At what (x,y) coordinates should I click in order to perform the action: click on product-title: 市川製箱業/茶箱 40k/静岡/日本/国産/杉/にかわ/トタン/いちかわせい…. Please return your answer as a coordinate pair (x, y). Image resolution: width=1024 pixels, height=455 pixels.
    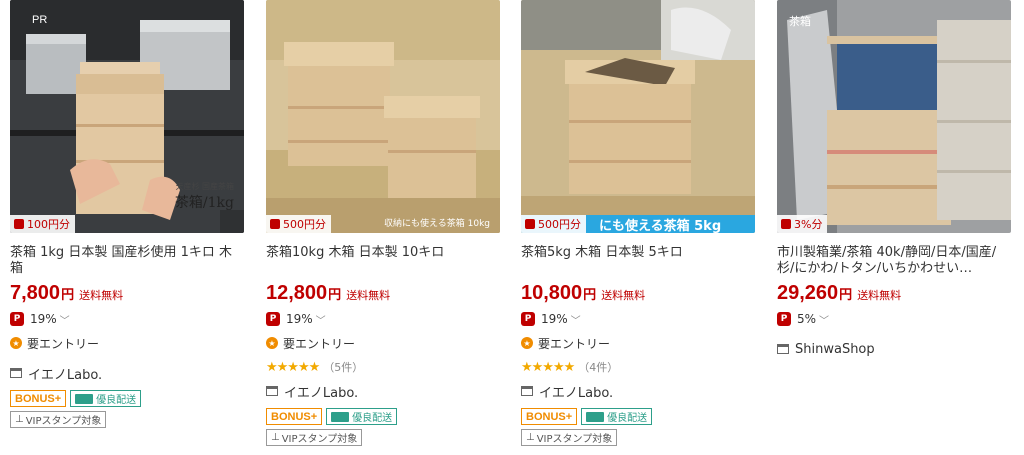
    Looking at the image, I should click on (894, 261).